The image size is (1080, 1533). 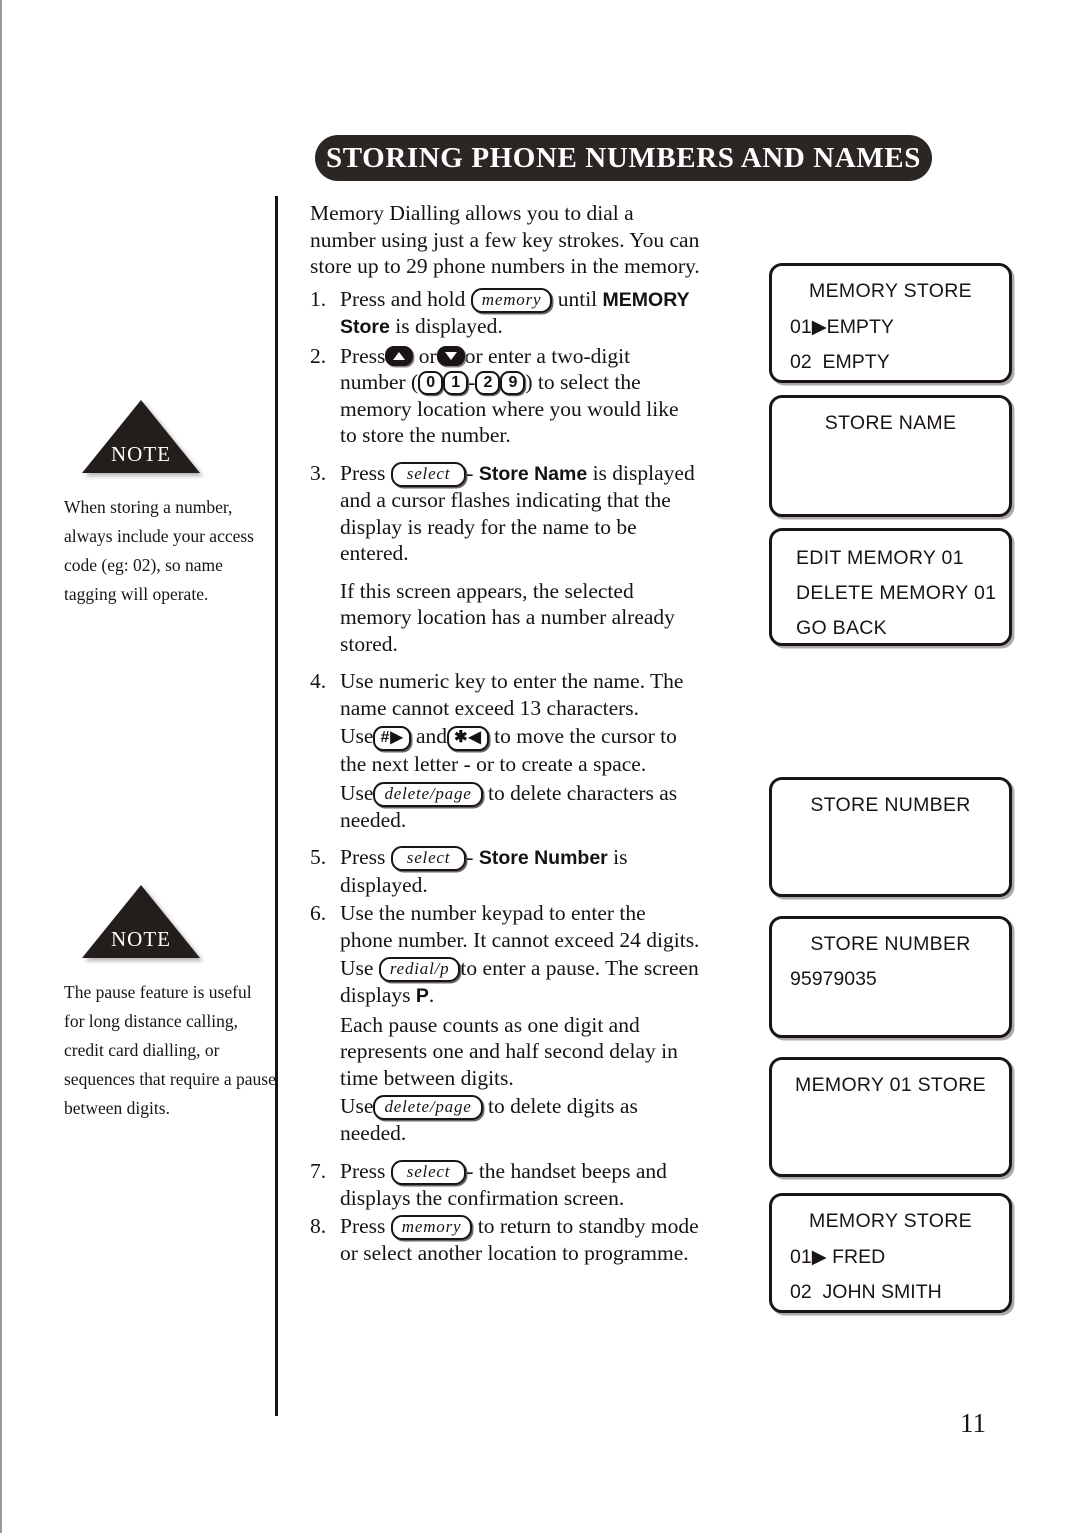 What do you see at coordinates (543, 858) in the screenshot?
I see `display-text-store-number: Store Number` at bounding box center [543, 858].